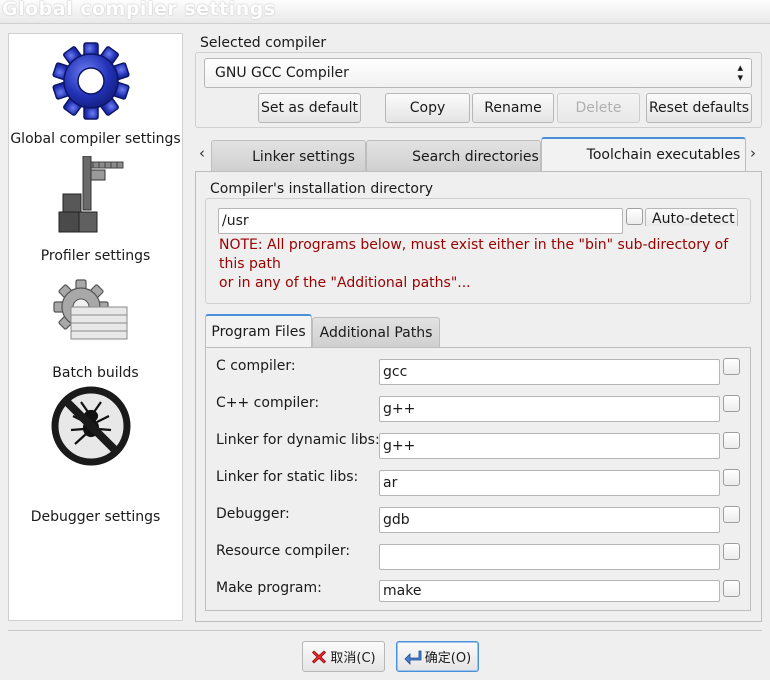 This screenshot has height=680, width=770. Describe the element at coordinates (598, 108) in the screenshot. I see `delete-button: Delete` at that location.